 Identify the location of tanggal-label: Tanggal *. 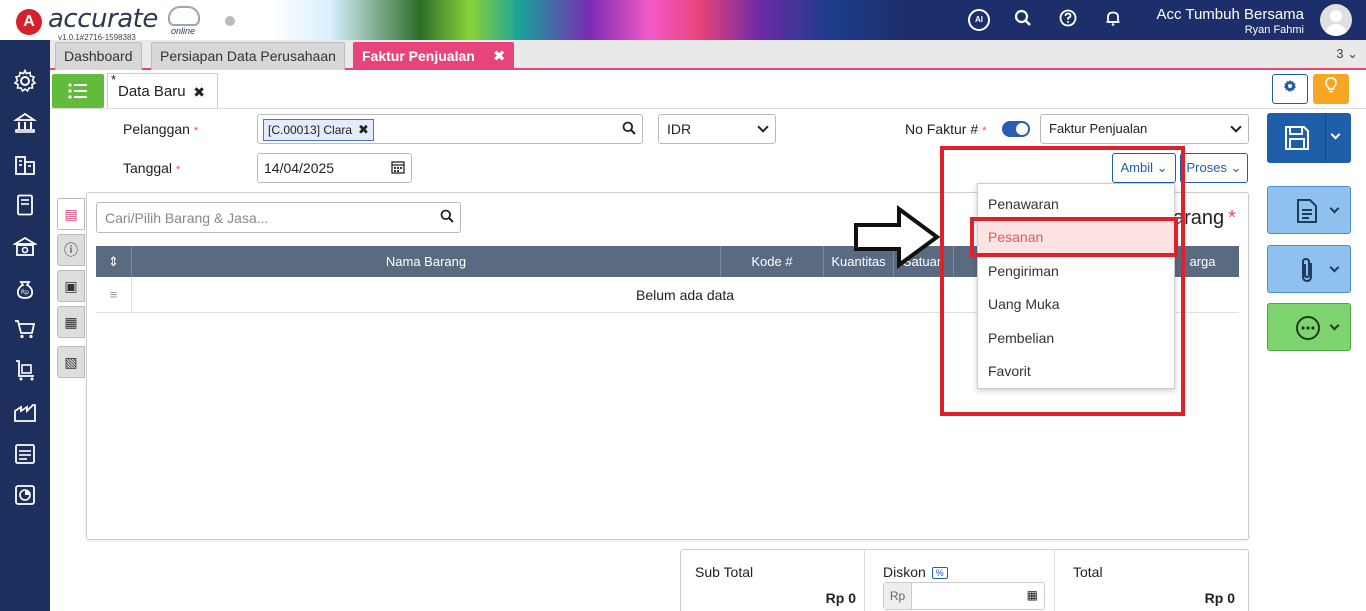
(152, 168).